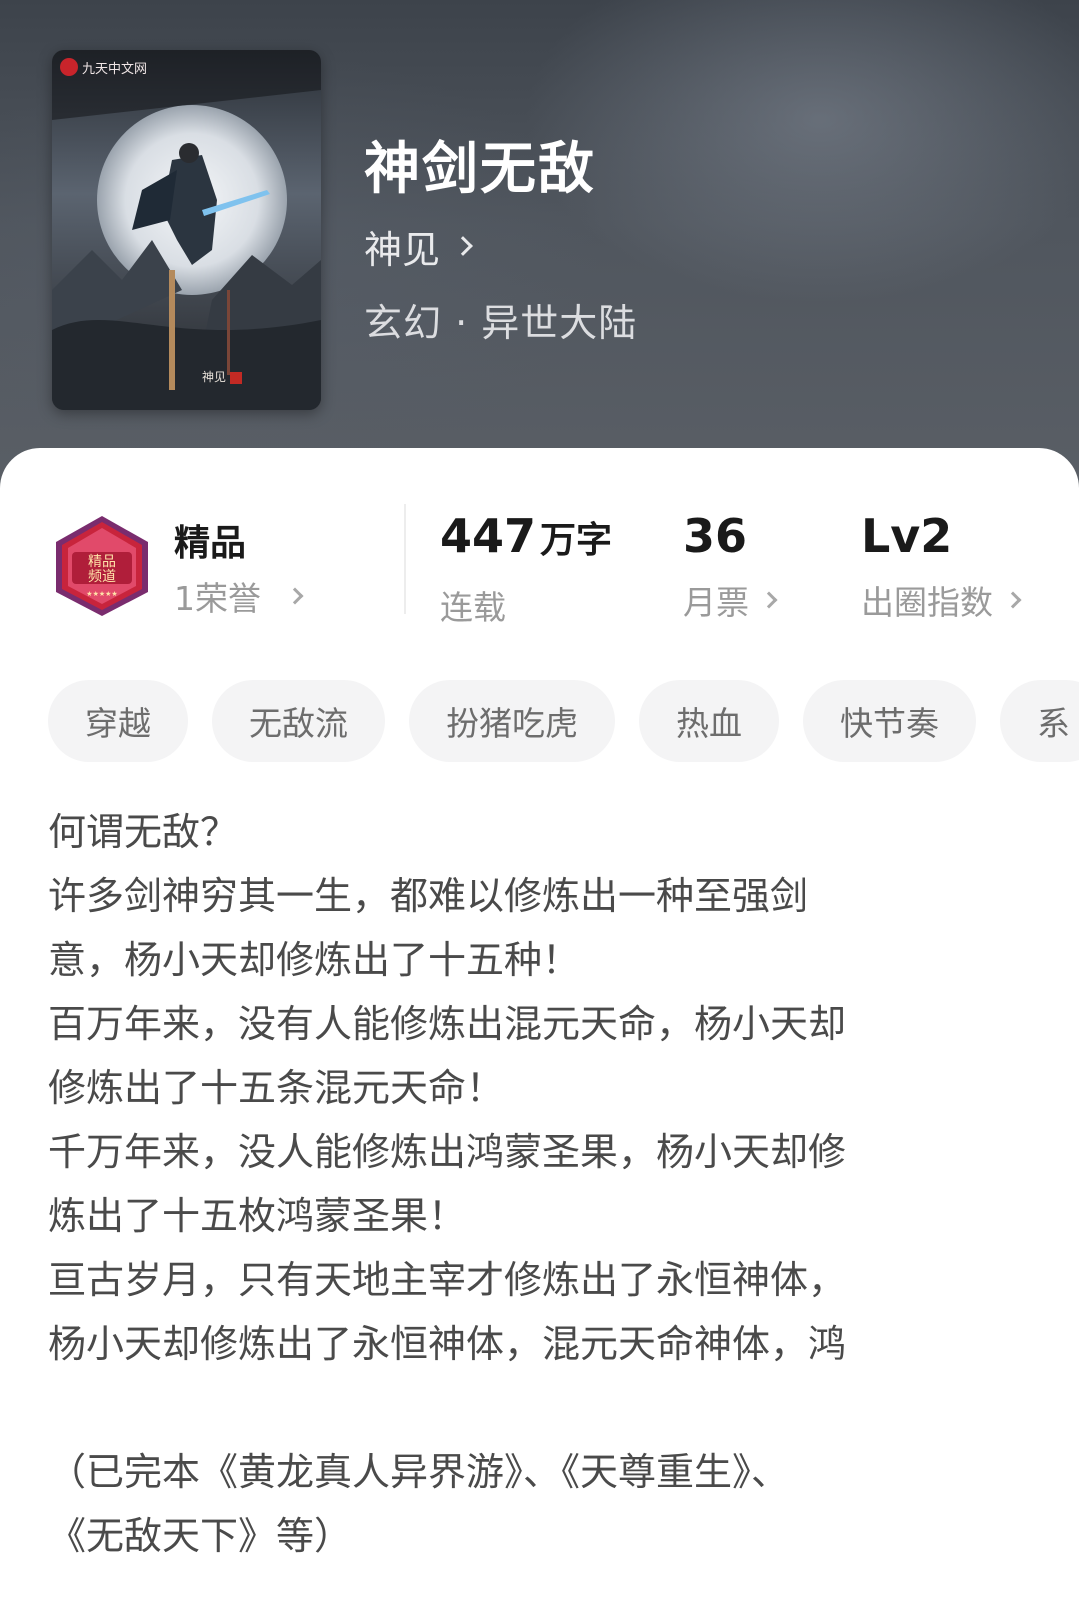  What do you see at coordinates (526, 568) in the screenshot?
I see `word-count-stat: 447 万字 连载` at bounding box center [526, 568].